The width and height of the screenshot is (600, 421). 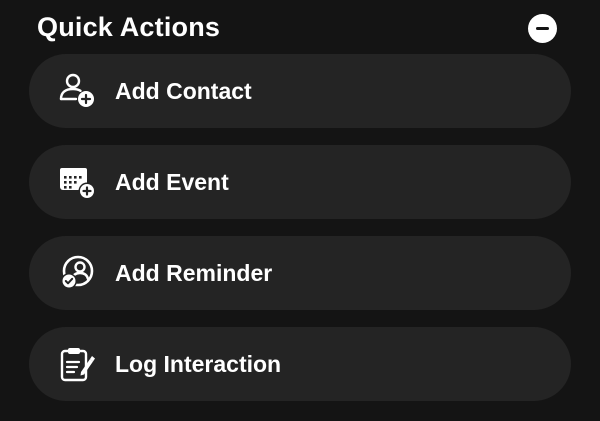 I want to click on section-title: Quick Actions, so click(x=129, y=27).